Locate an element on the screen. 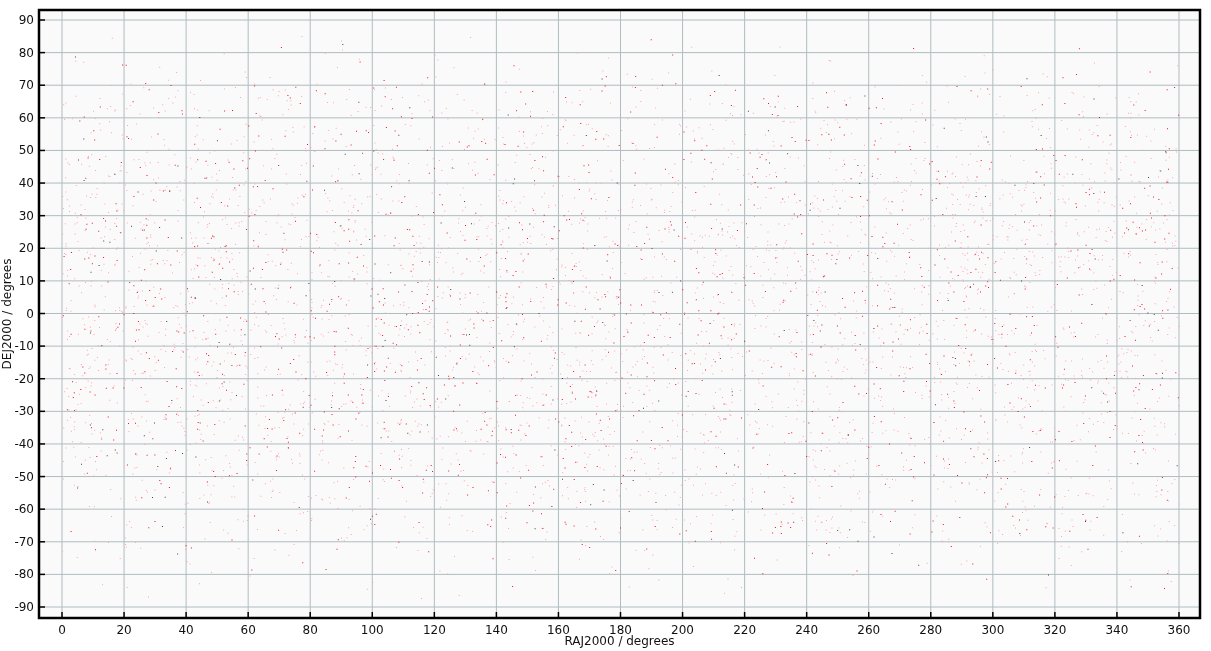  y-tick-label: 30 is located at coordinates (26, 215).